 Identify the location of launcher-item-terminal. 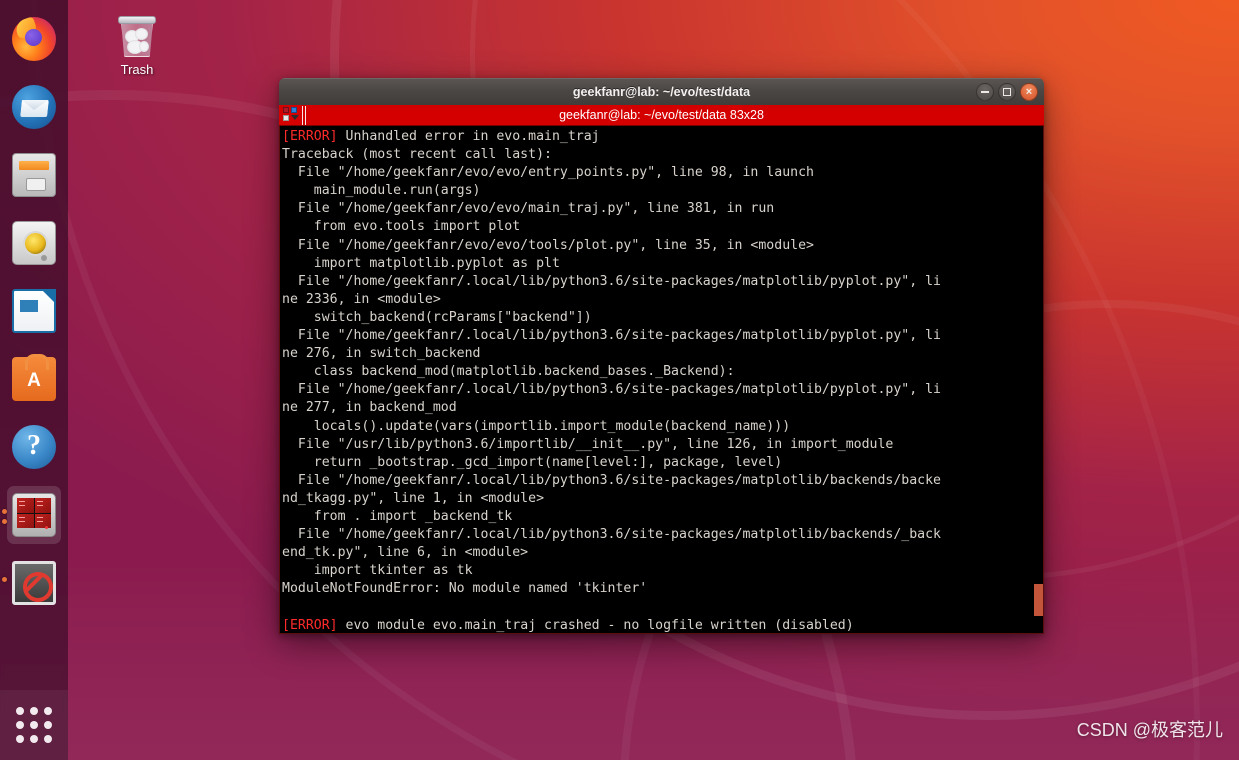
(34, 515).